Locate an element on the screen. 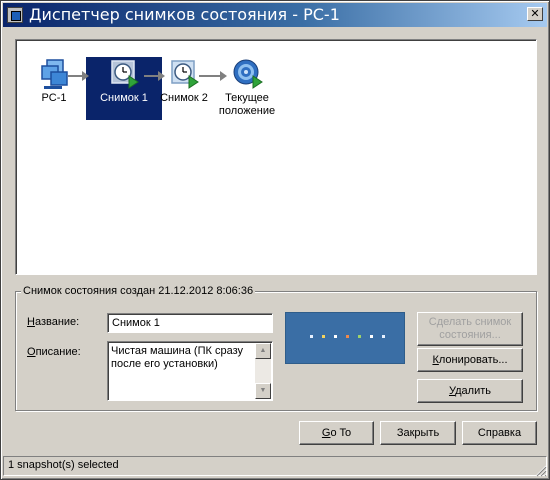 The width and height of the screenshot is (550, 480). description-scrollbar: ▲ ▼ is located at coordinates (263, 371).